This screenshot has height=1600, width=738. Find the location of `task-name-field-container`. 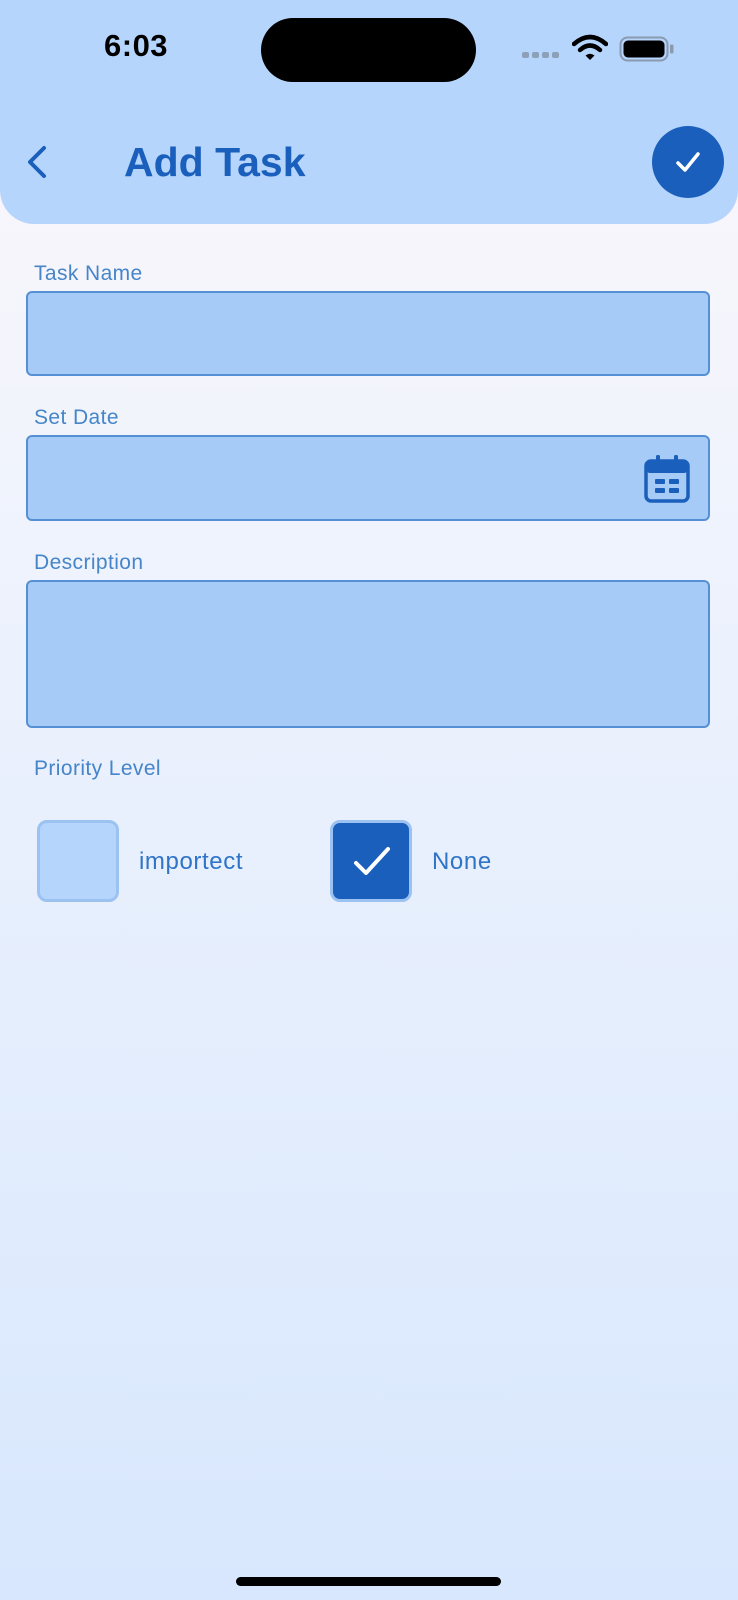

task-name-field-container is located at coordinates (368, 333).